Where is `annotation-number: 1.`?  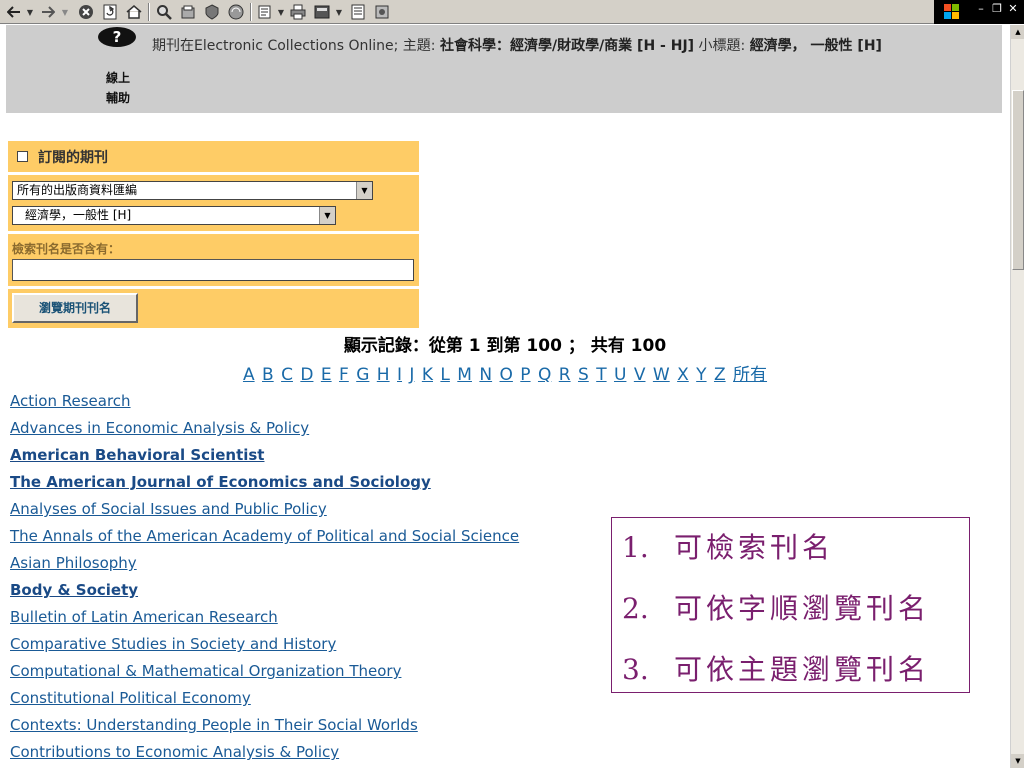 annotation-number: 1. is located at coordinates (635, 547).